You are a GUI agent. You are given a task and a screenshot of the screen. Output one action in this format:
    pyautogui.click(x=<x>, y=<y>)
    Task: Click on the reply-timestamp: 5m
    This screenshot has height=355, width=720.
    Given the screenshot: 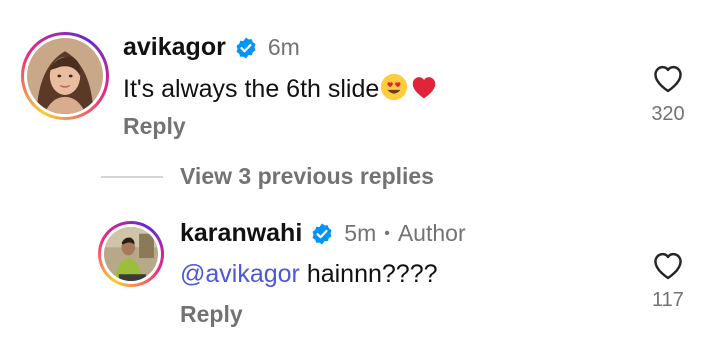 What is the action you would take?
    pyautogui.click(x=360, y=233)
    